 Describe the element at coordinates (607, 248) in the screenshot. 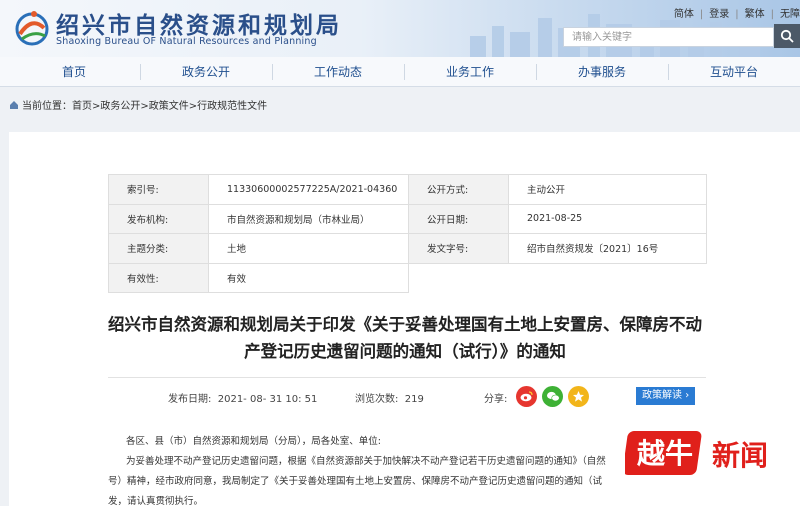

I see `docno-value: 绍市自然资规发〔2021〕16号` at that location.